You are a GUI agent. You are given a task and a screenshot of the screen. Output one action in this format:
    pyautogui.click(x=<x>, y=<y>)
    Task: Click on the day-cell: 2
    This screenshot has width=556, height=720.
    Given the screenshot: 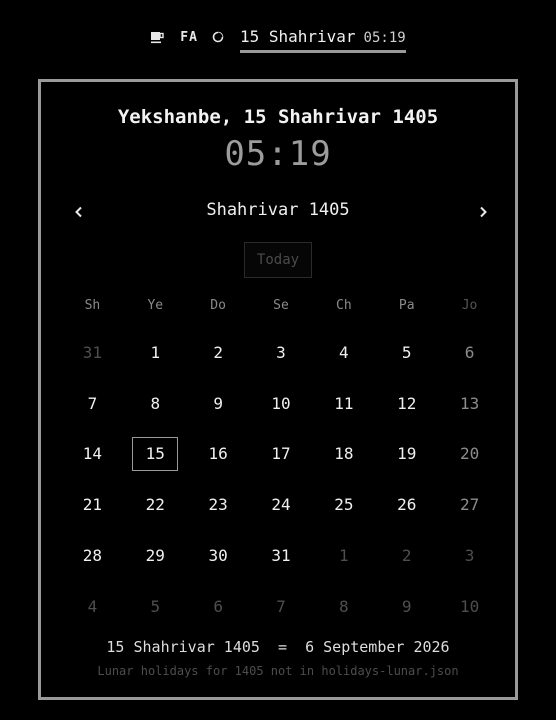 What is the action you would take?
    pyautogui.click(x=218, y=352)
    